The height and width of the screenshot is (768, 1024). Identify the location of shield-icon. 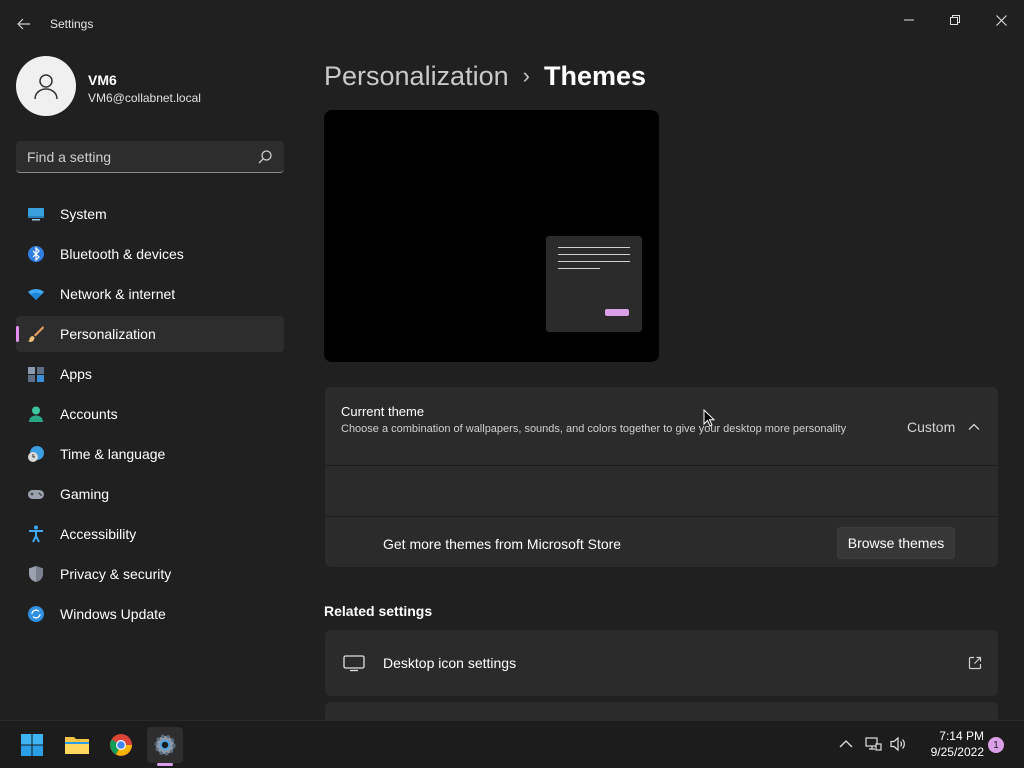
(36, 574).